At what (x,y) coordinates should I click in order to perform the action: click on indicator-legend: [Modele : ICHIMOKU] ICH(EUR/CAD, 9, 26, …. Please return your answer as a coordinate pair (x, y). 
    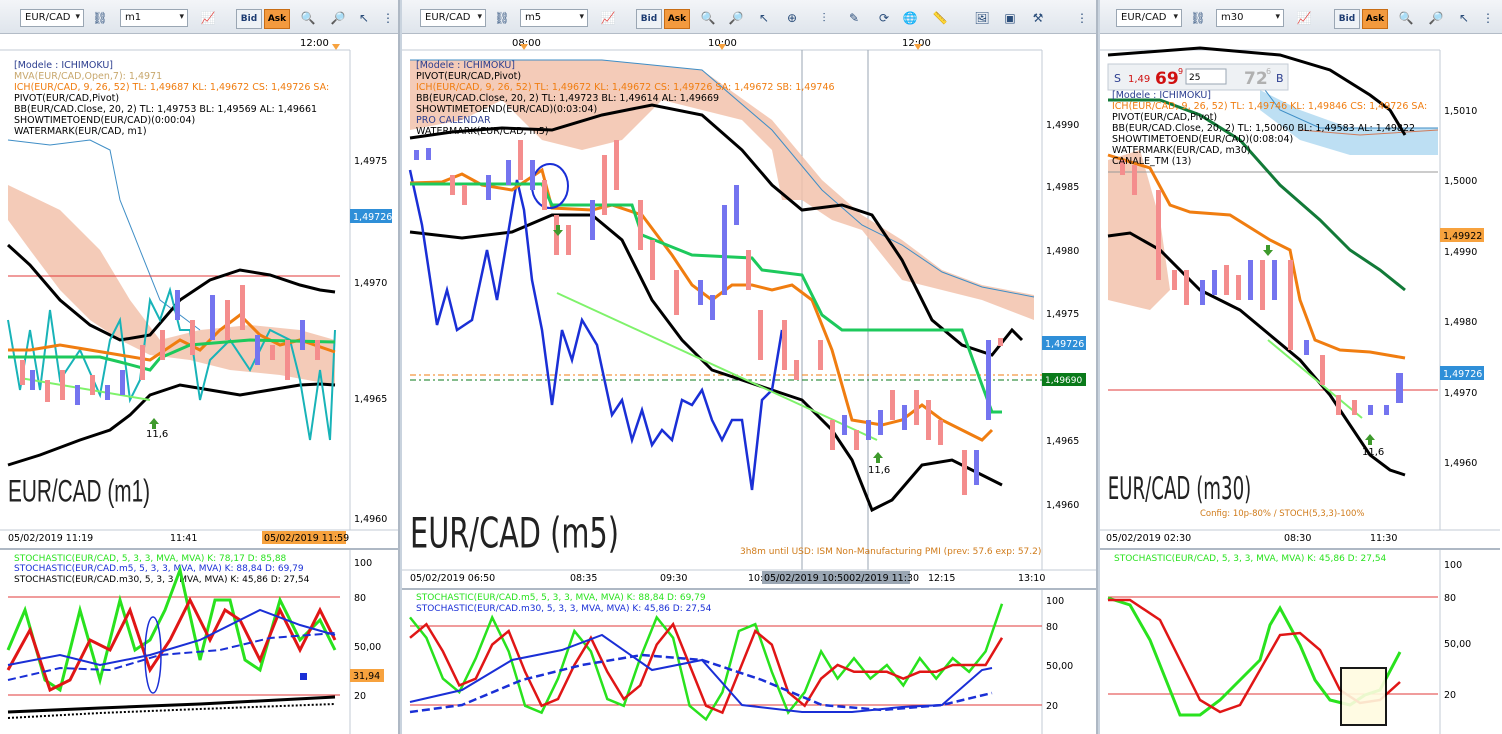
    Looking at the image, I should click on (1269, 128).